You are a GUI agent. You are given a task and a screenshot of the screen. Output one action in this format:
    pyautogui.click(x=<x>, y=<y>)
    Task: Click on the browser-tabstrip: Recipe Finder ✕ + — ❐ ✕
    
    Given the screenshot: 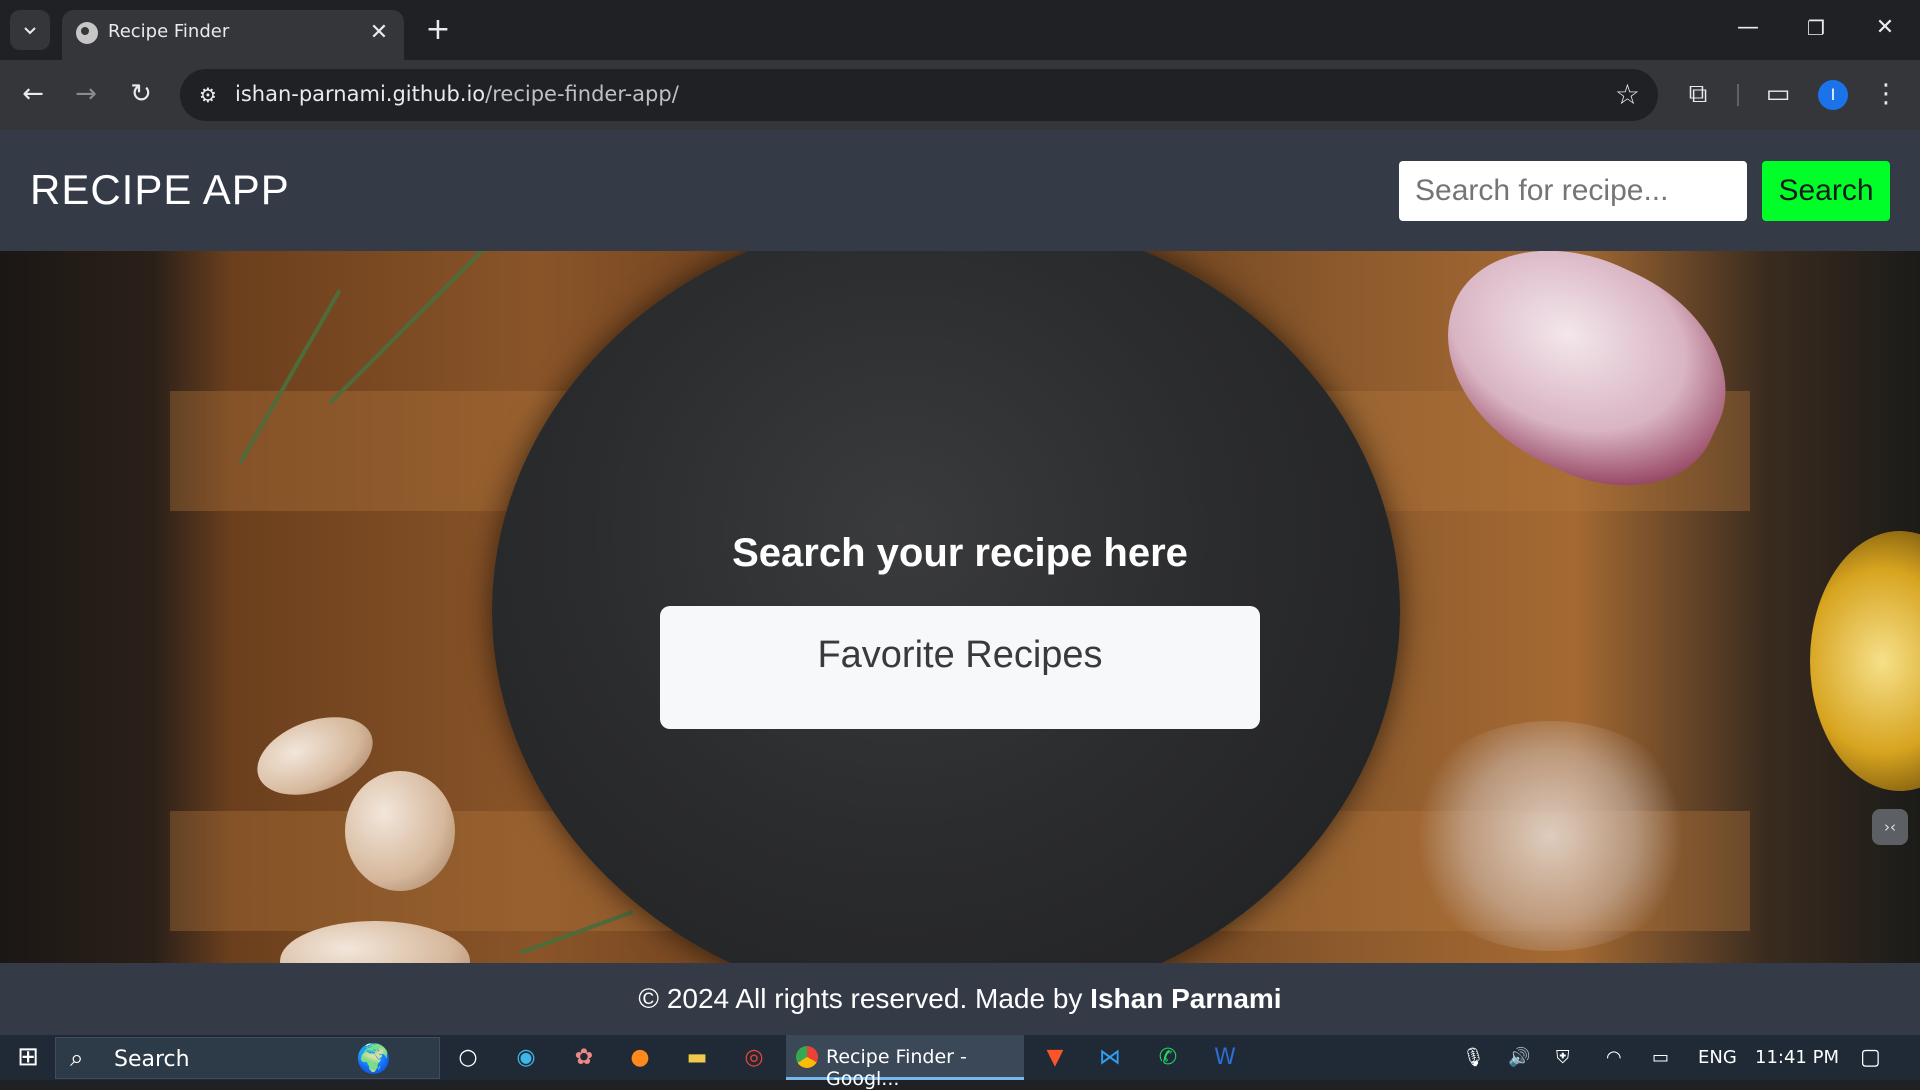 What is the action you would take?
    pyautogui.click(x=960, y=30)
    